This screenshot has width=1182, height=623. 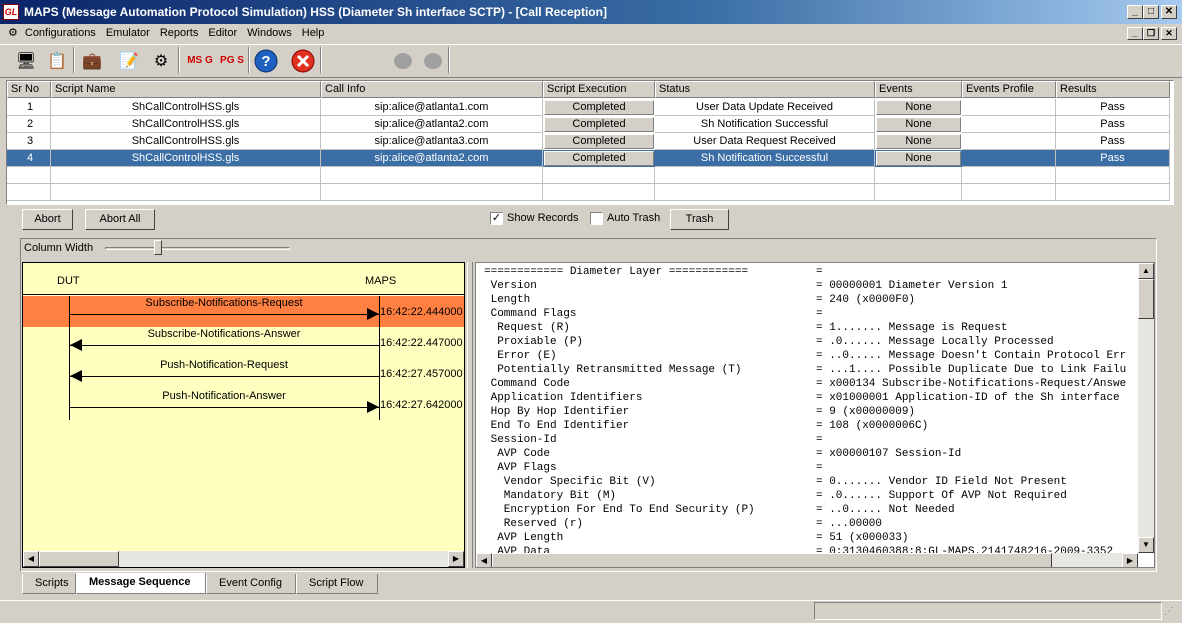 I want to click on help-icon: ?, so click(x=266, y=61).